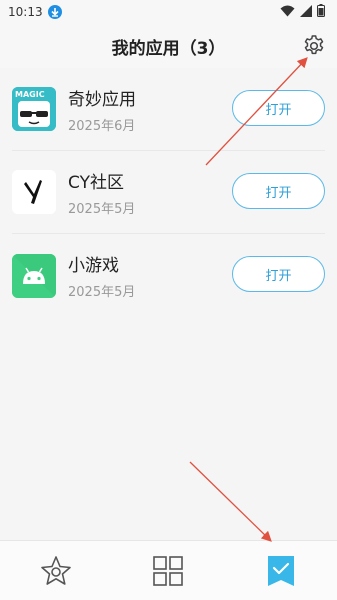 This screenshot has height=600, width=337. I want to click on nav-item-featured, so click(56, 570).